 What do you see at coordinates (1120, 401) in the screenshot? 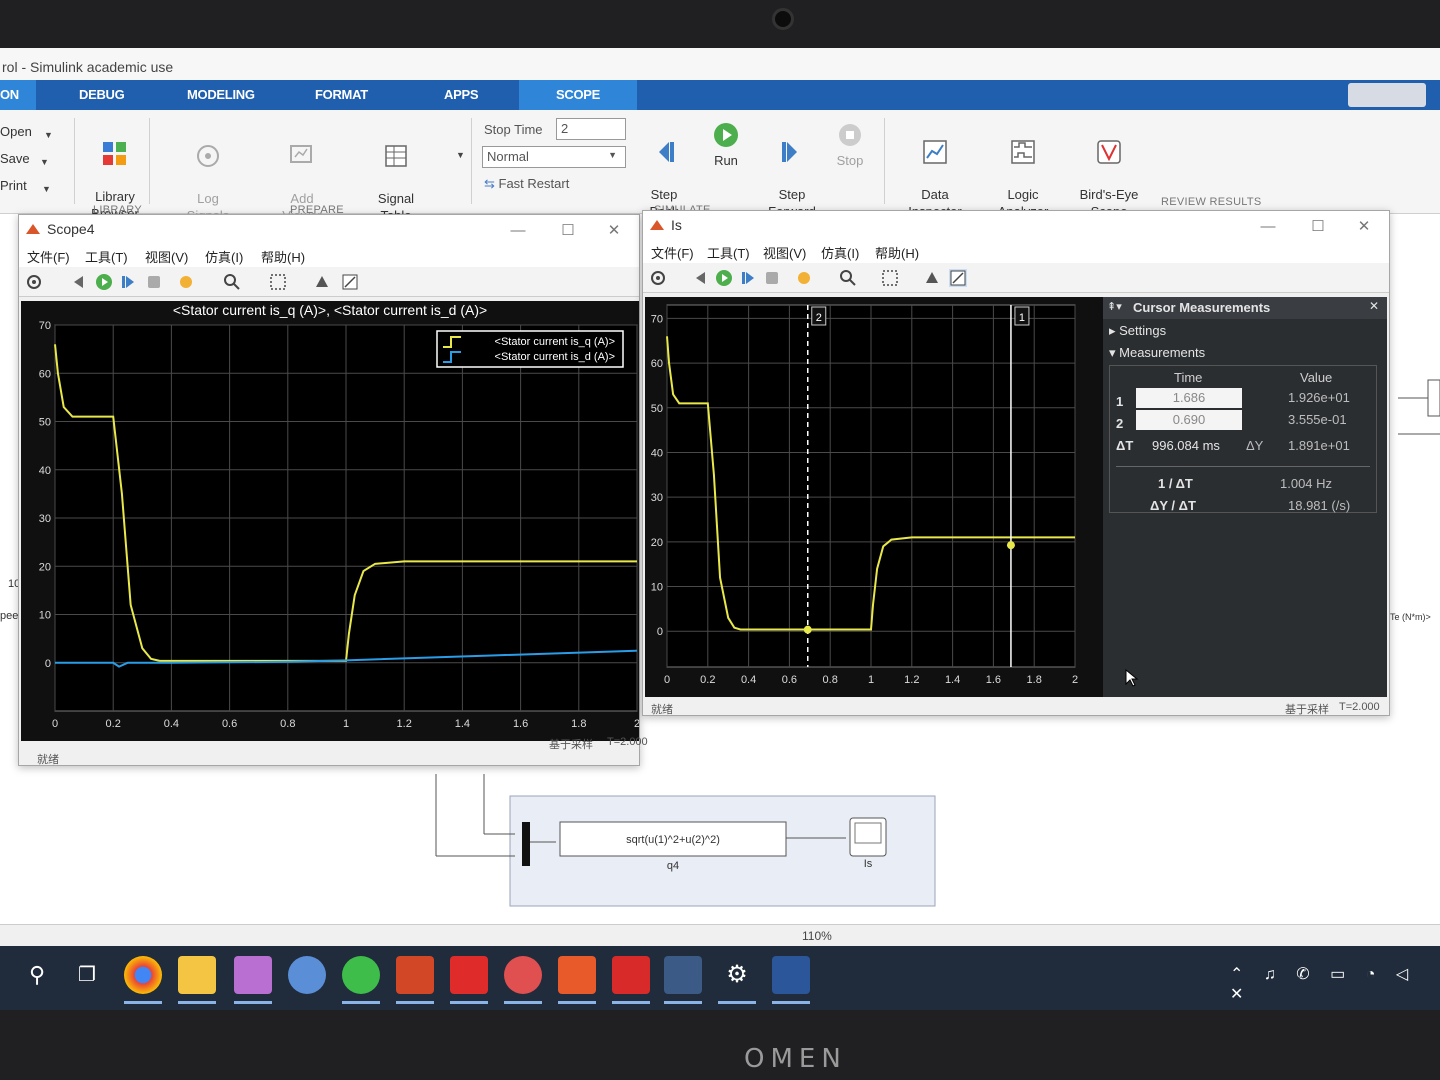
I see `cursor-1-id: 1` at bounding box center [1120, 401].